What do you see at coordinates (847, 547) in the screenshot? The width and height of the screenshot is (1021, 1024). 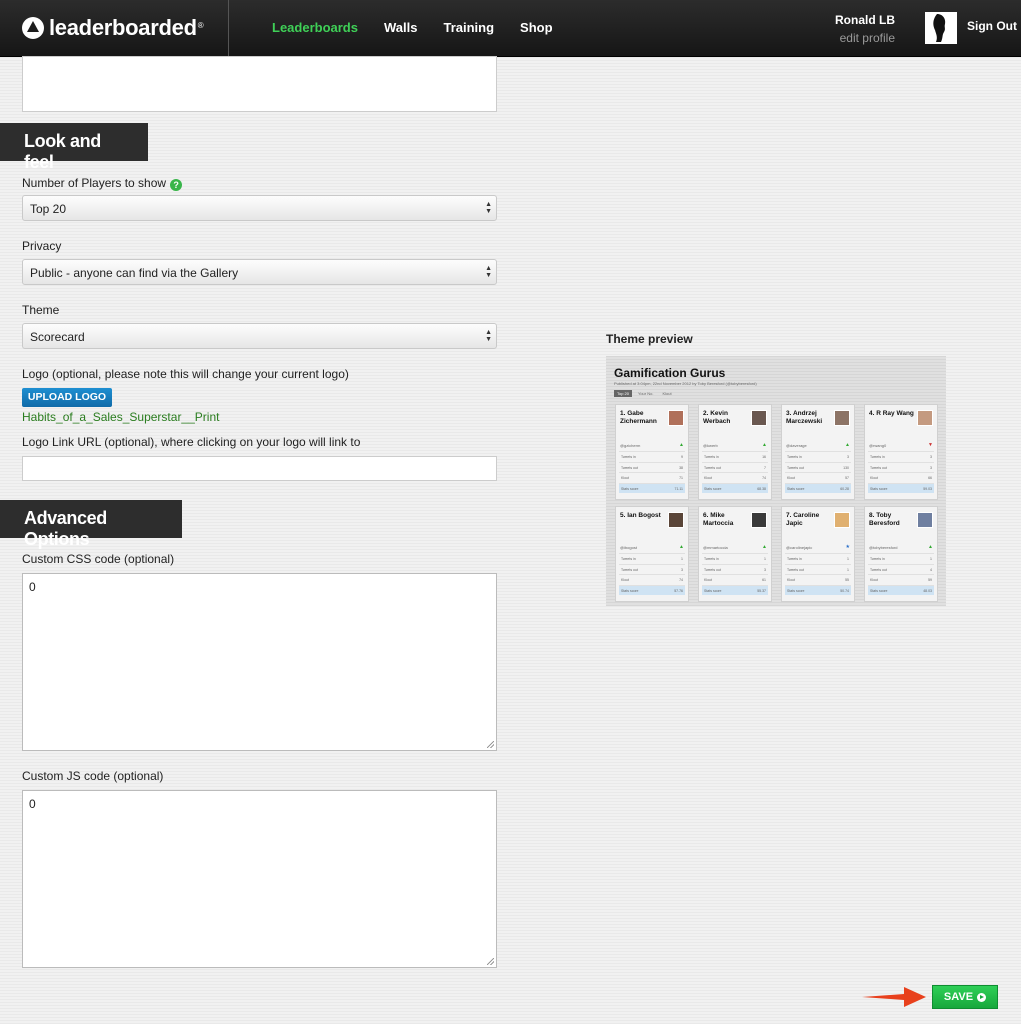 I see `trend-icon: ★` at bounding box center [847, 547].